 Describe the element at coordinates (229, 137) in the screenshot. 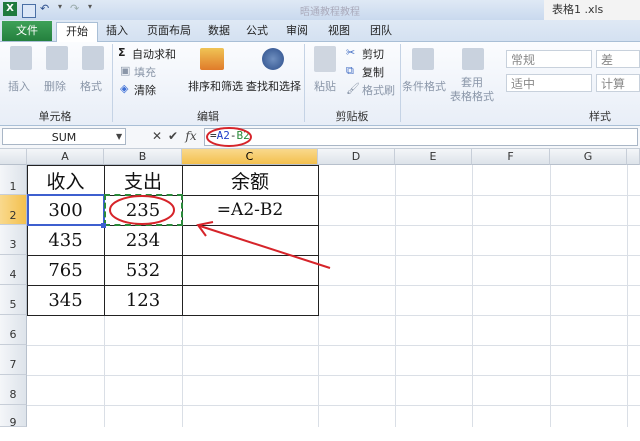

I see `formula-circle-annotation` at that location.